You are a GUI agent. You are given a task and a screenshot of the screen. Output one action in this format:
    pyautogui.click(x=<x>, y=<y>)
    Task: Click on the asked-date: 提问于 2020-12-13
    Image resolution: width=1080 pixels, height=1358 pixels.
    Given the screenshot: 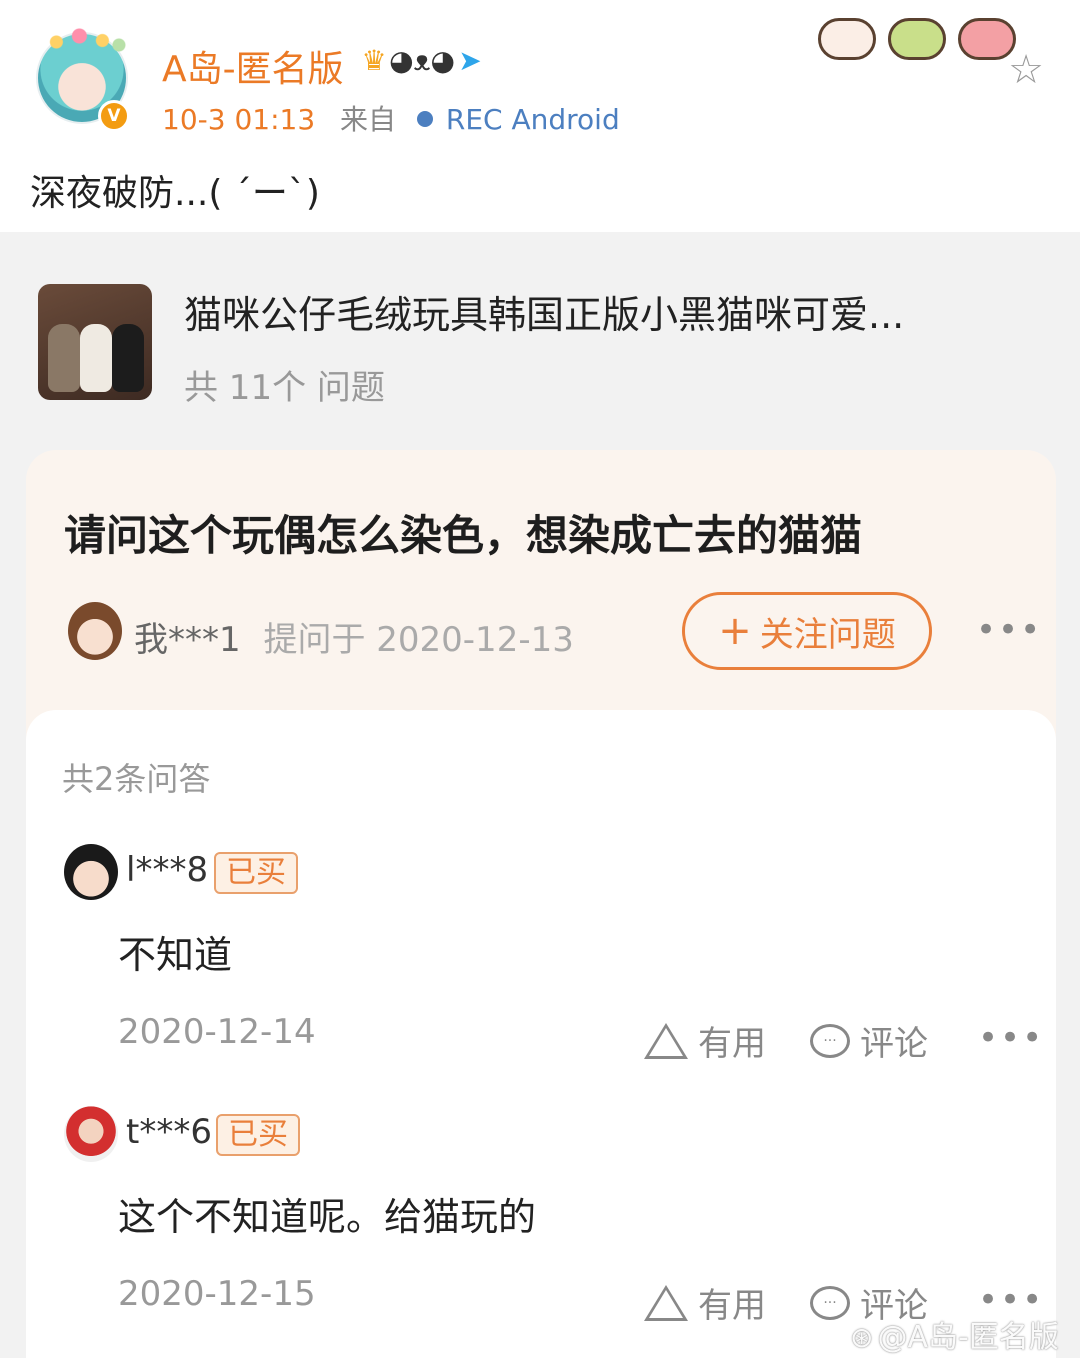 What is the action you would take?
    pyautogui.click(x=418, y=640)
    